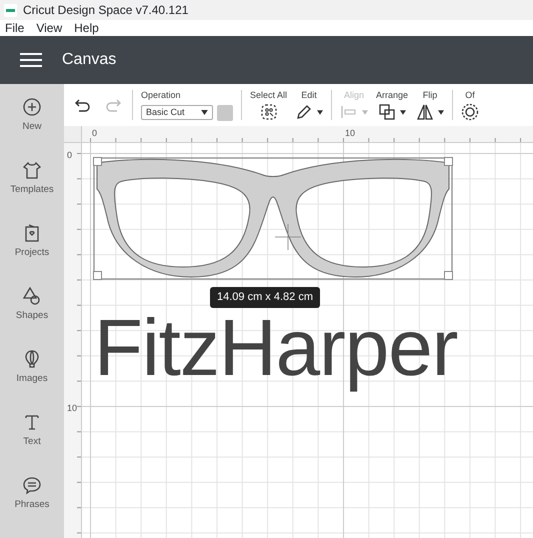  Describe the element at coordinates (32, 316) in the screenshot. I see `sidebar-item-label: Shapes` at that location.